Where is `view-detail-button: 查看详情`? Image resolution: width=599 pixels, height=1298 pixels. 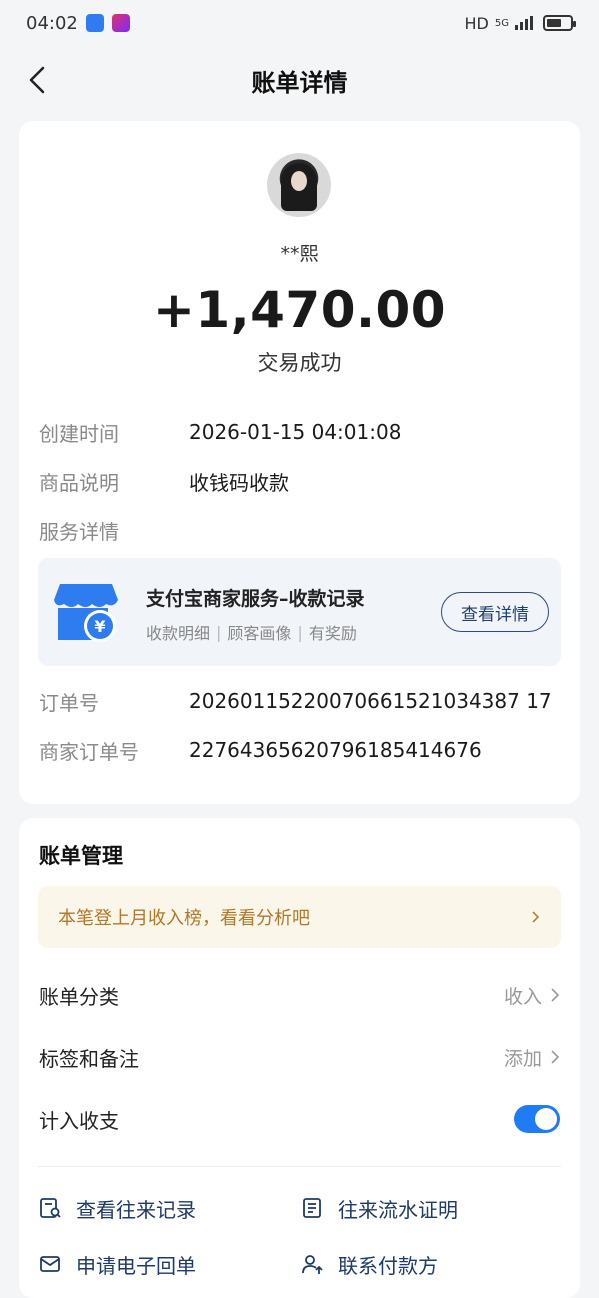
view-detail-button: 查看详情 is located at coordinates (495, 612).